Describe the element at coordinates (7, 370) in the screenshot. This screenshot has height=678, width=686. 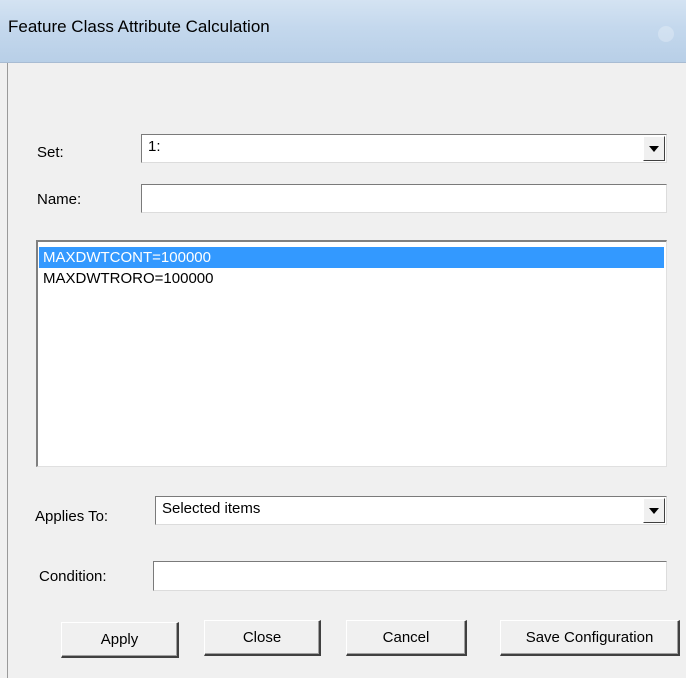
I see `dialog-left-border` at that location.